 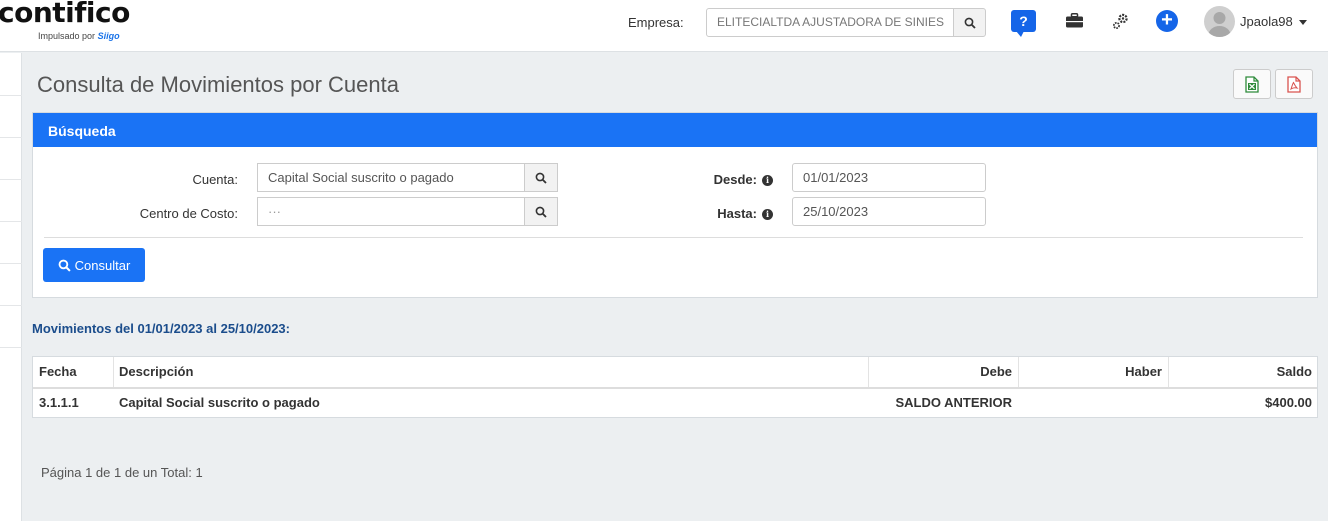 What do you see at coordinates (953, 402) in the screenshot?
I see `cell-debe: SALDO ANTERIOR` at bounding box center [953, 402].